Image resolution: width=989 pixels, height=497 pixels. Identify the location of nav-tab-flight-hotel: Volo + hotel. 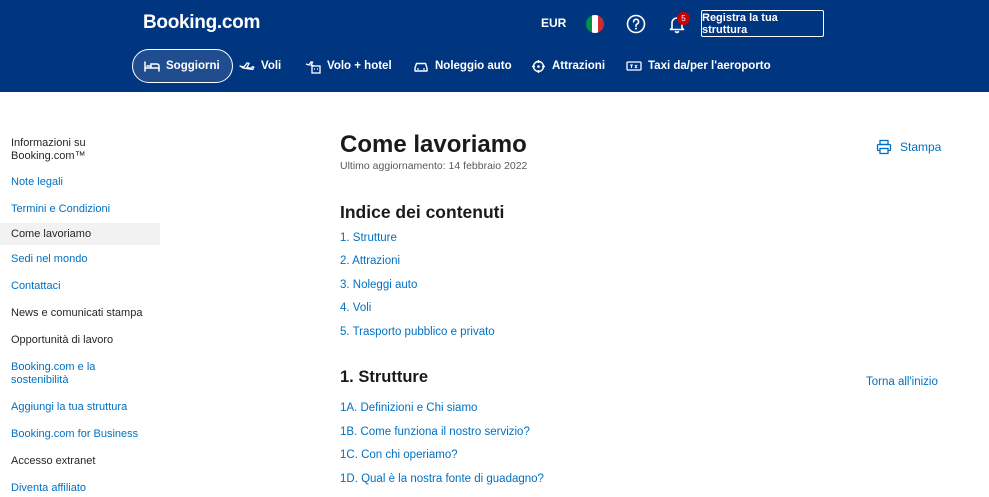
(348, 66).